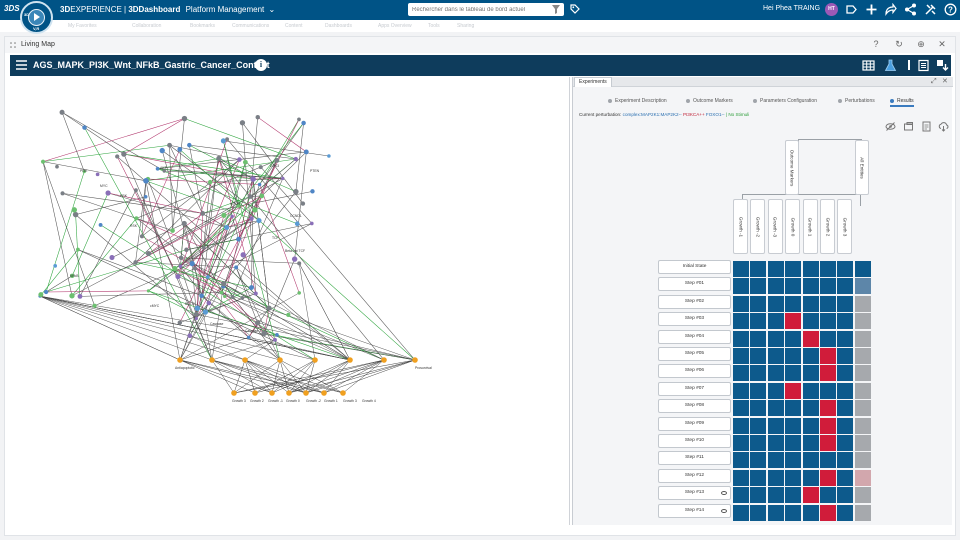 The width and height of the screenshot is (960, 540). Describe the element at coordinates (868, 65) in the screenshot. I see `table-icon` at that location.